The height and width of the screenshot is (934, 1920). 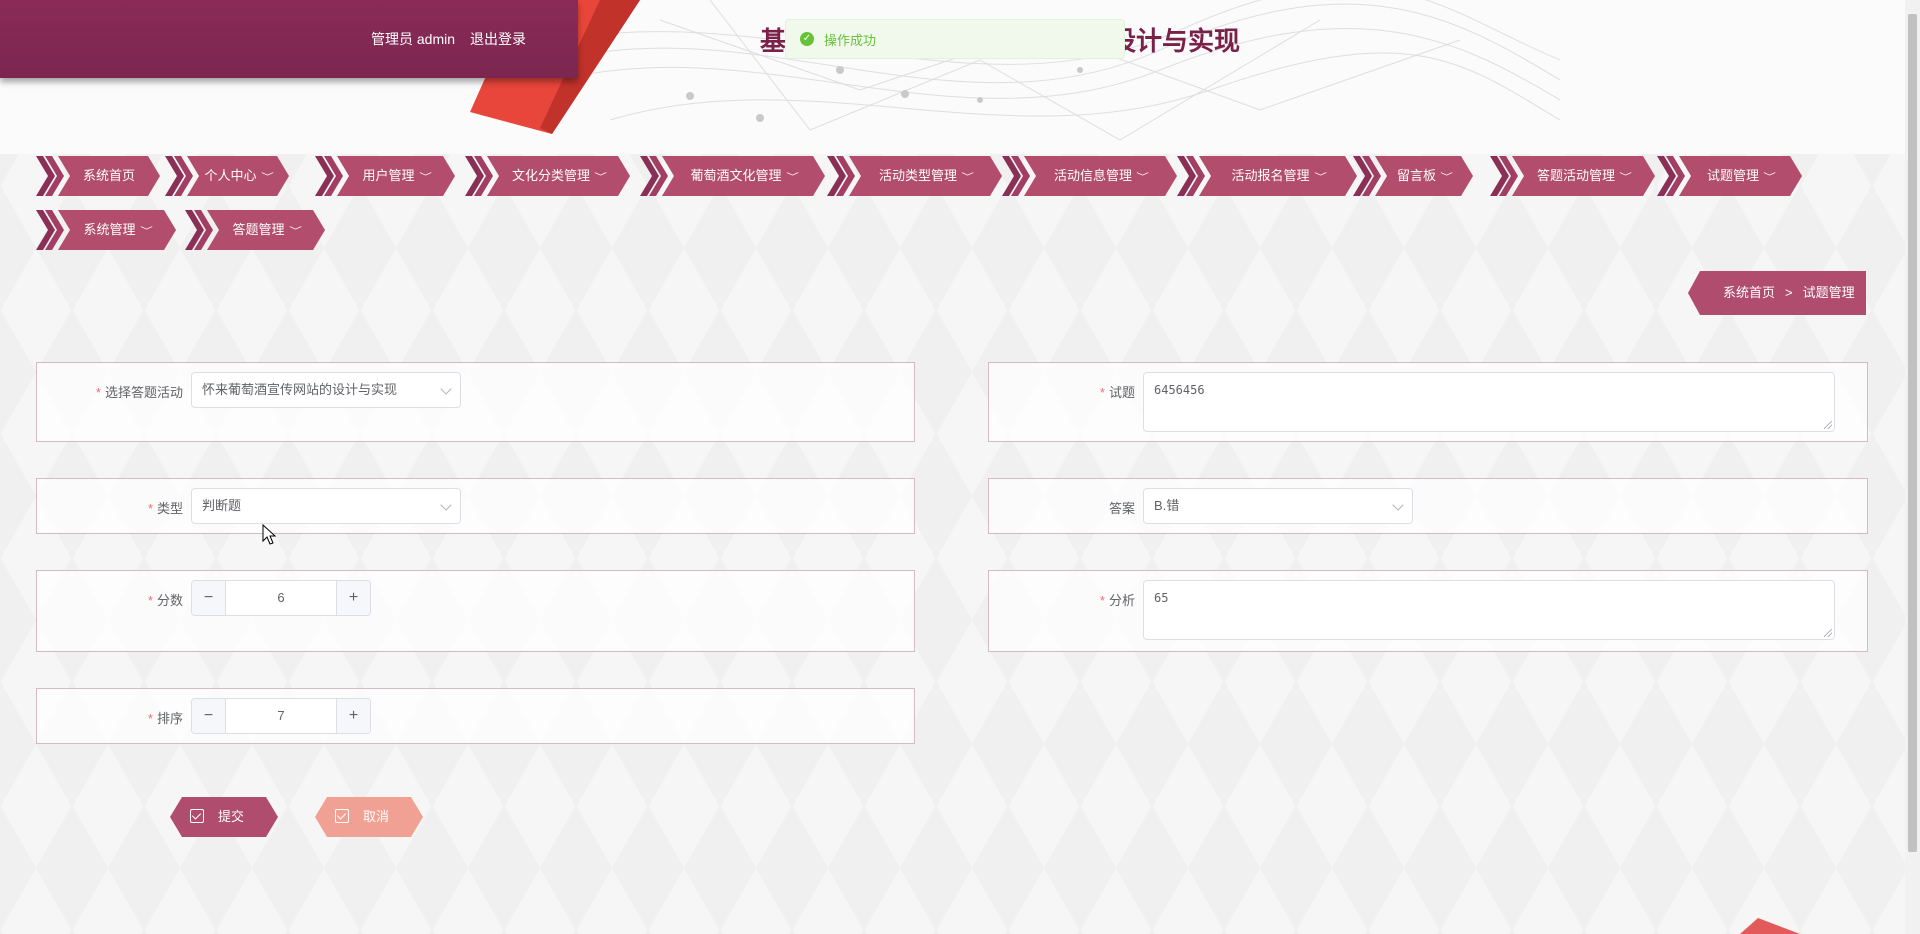 I want to click on nav-item-2: 用户管理 ﹀, so click(x=385, y=176).